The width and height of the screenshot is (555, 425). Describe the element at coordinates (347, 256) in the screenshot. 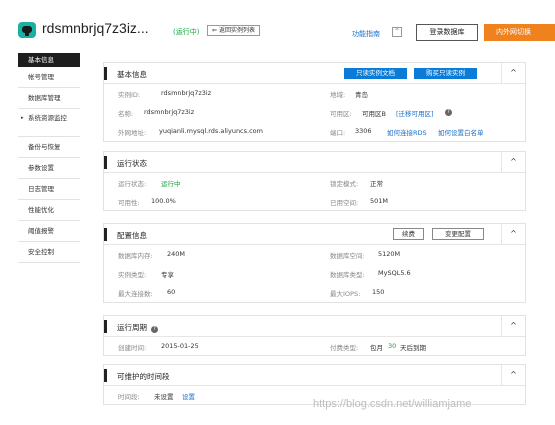

I see `field-label: 数据库空间:` at that location.